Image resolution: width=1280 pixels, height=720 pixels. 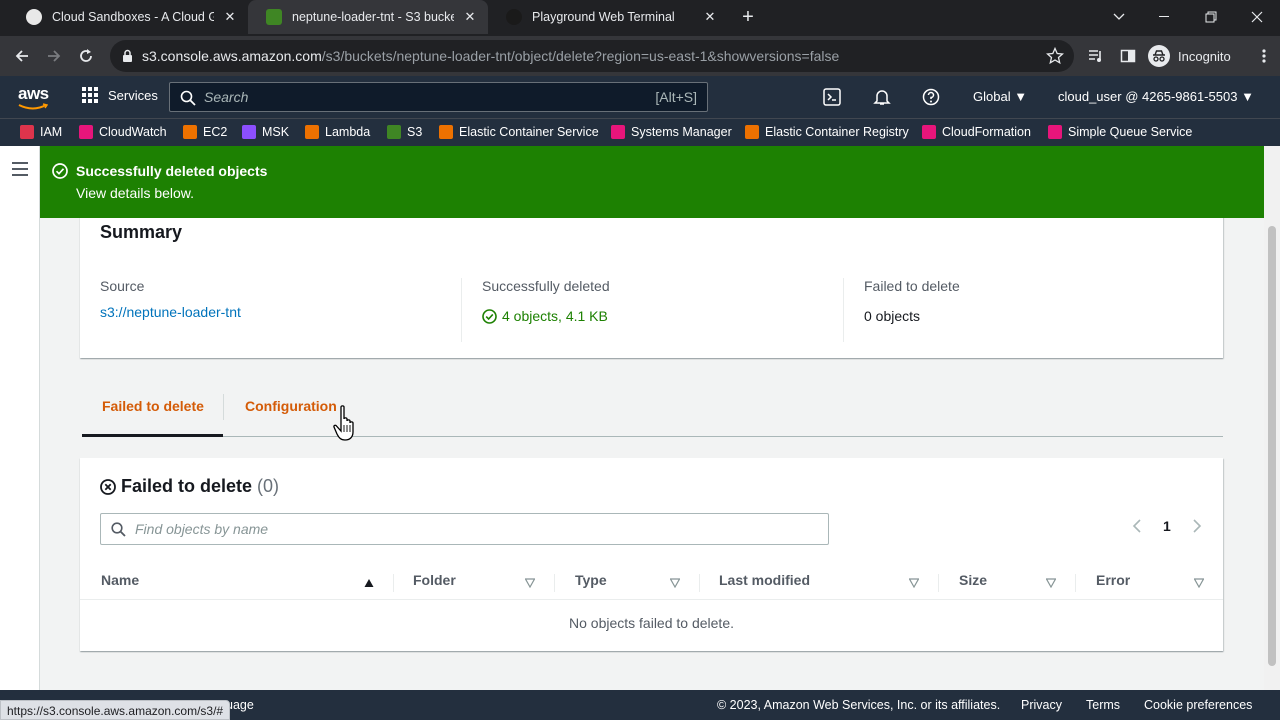 I want to click on bookmark-star-icon, so click(x=1055, y=58).